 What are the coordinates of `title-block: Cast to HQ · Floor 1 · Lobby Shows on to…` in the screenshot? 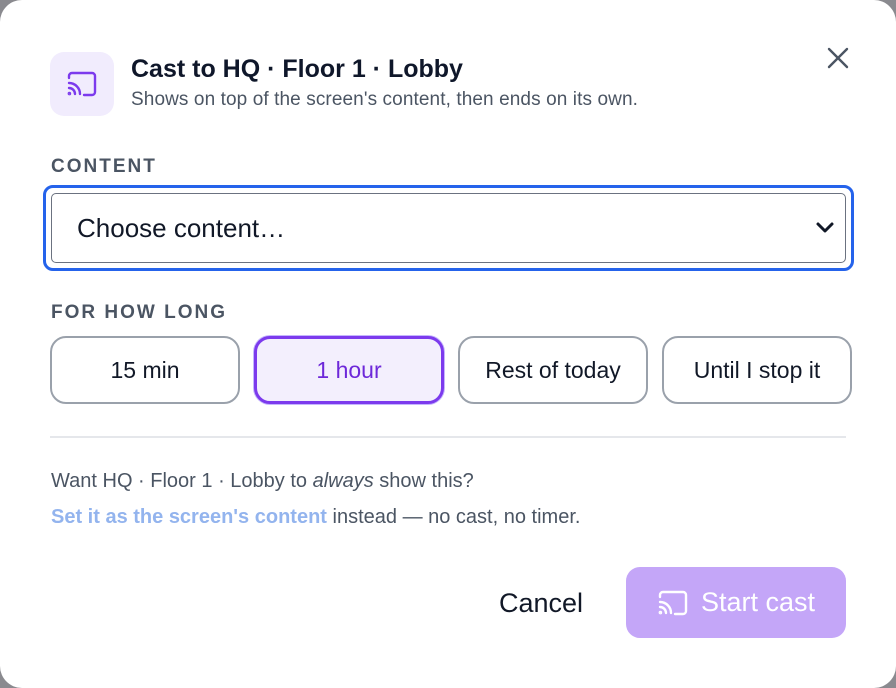 It's located at (384, 83).